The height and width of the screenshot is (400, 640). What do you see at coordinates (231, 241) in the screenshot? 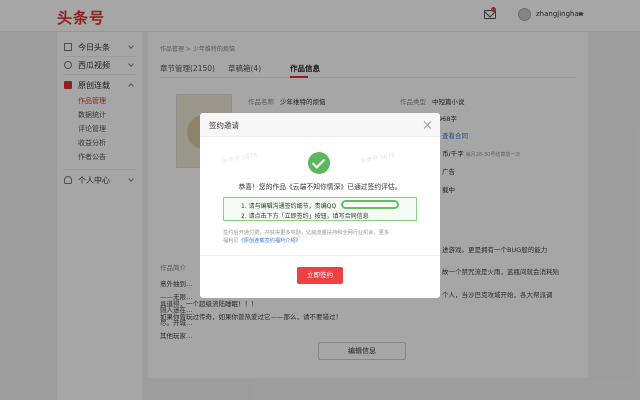
I see `desc-prefix: 福利见` at bounding box center [231, 241].